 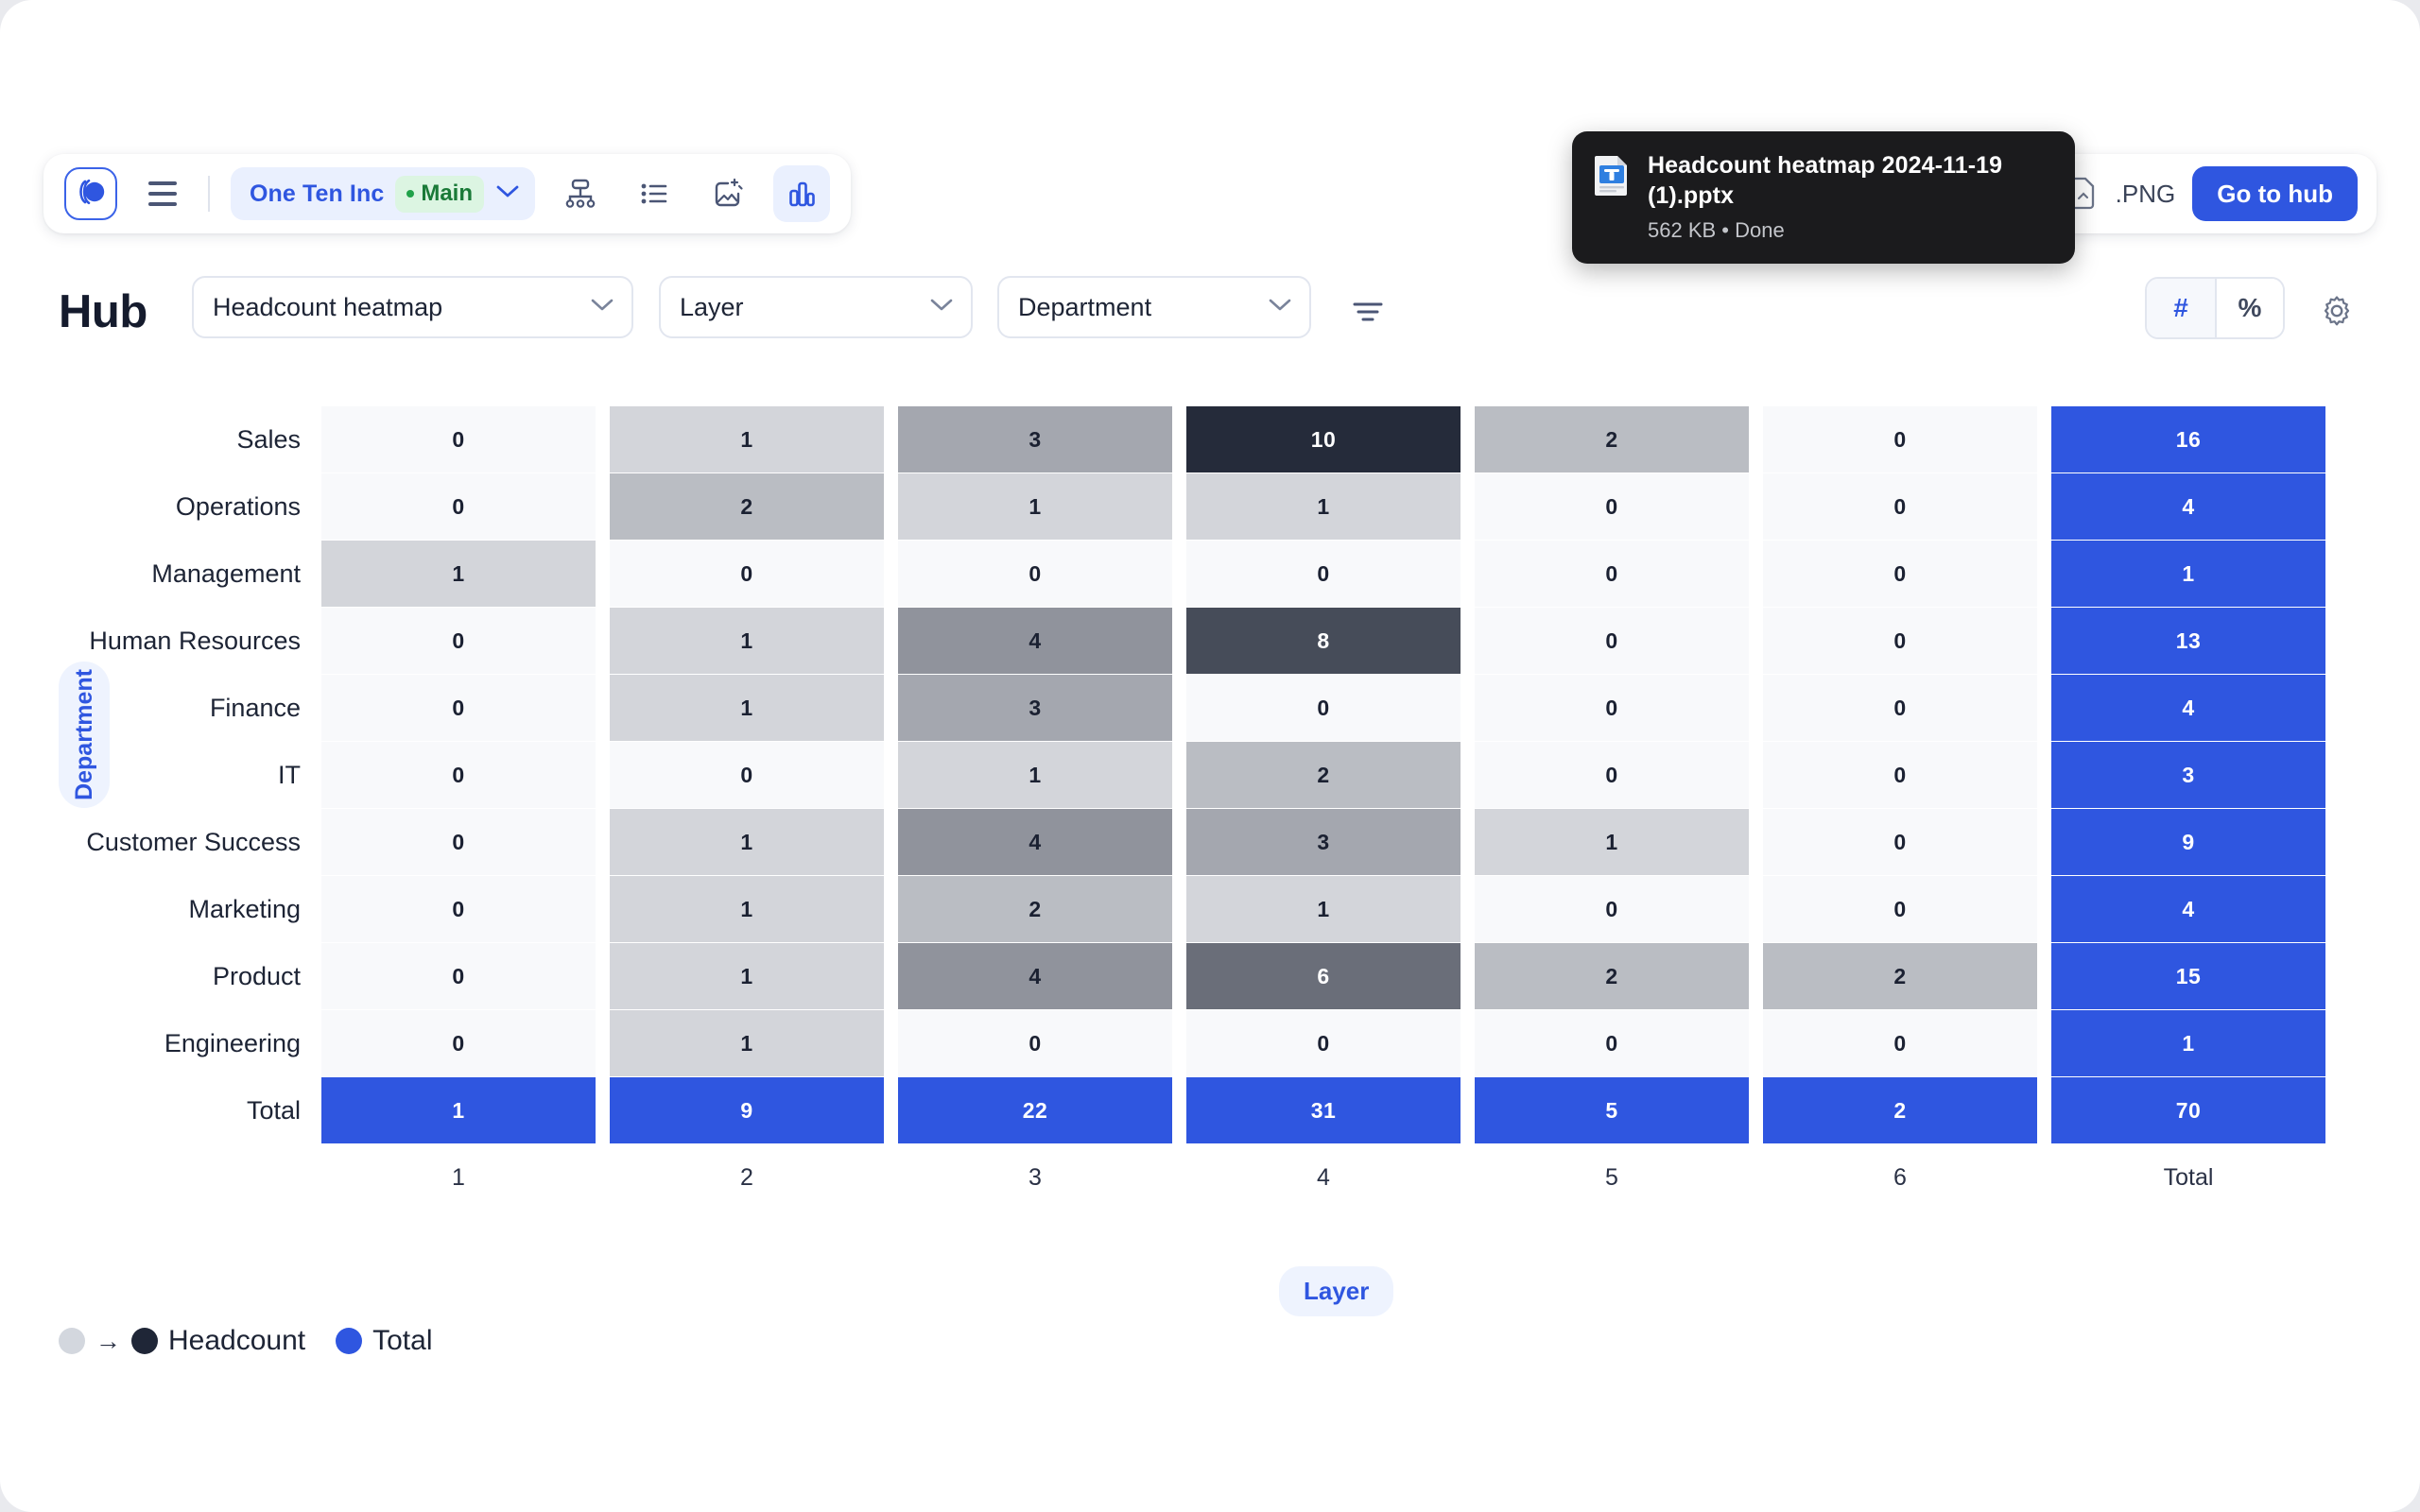 What do you see at coordinates (2249, 308) in the screenshot?
I see `mode-percent-button: %` at bounding box center [2249, 308].